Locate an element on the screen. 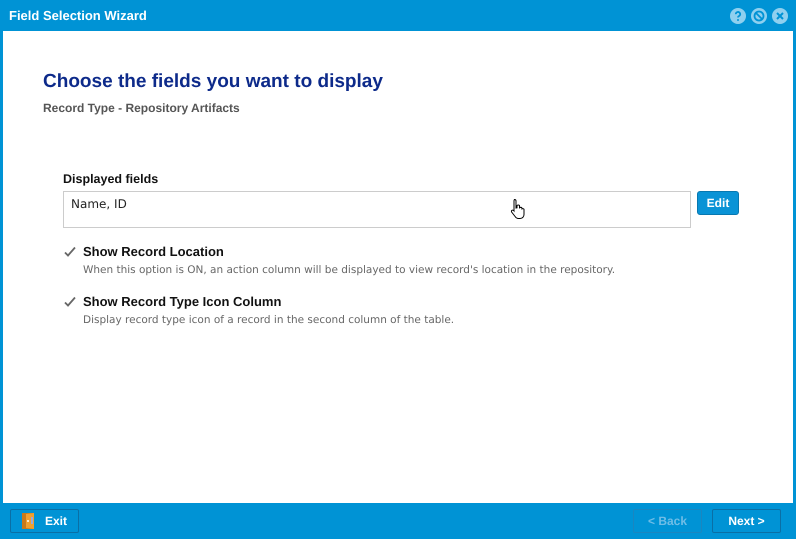 This screenshot has height=539, width=796. close-icon is located at coordinates (780, 16).